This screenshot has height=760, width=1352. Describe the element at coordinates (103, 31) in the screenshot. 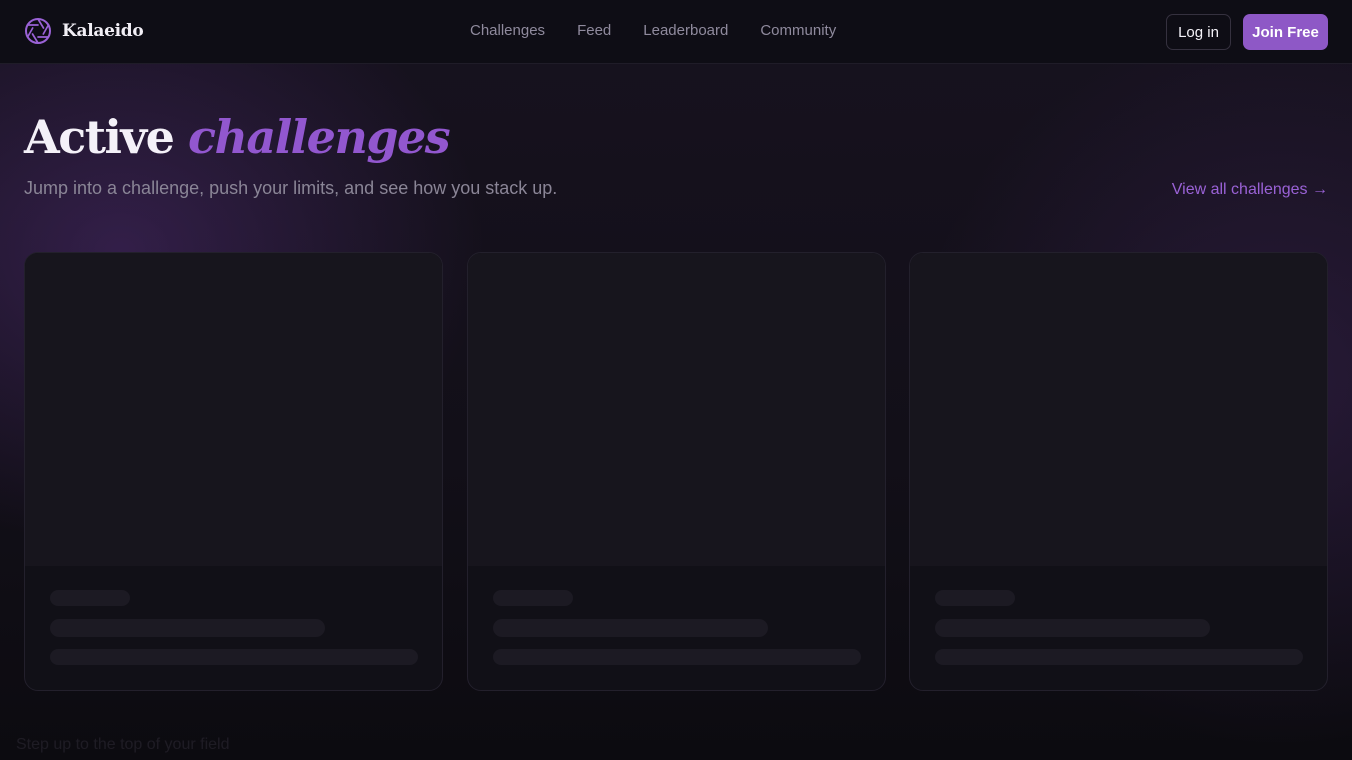

I see `brand-name: Kalaeido` at that location.